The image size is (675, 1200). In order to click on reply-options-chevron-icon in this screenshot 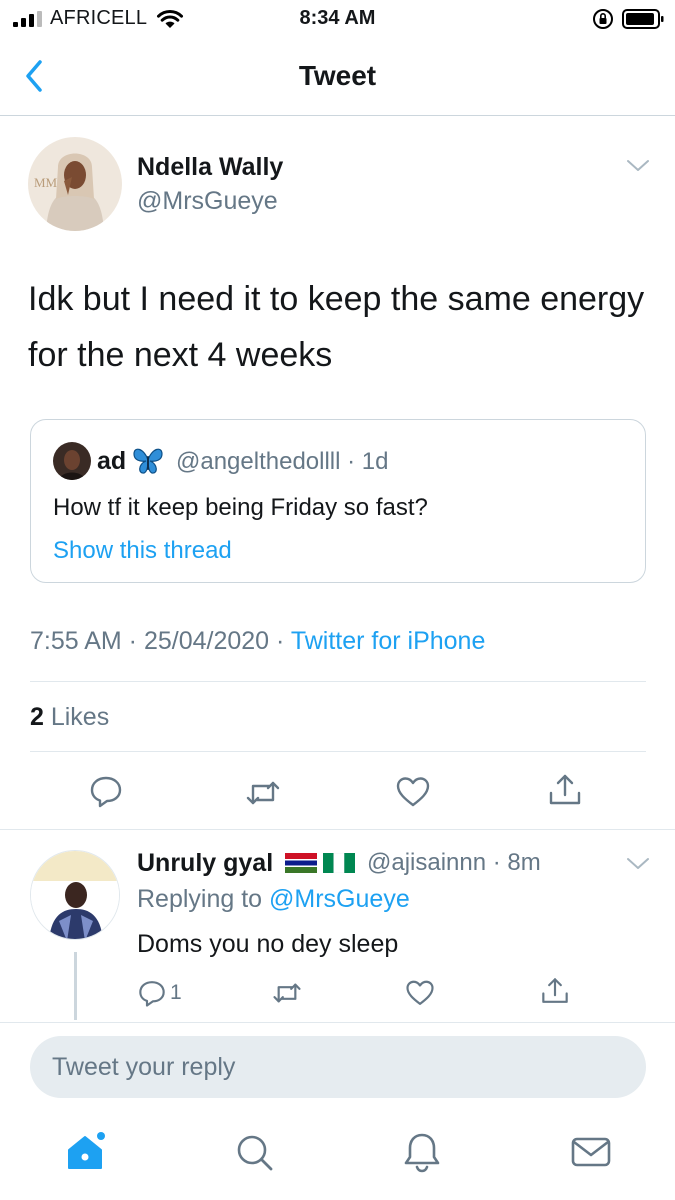, I will do `click(638, 864)`.